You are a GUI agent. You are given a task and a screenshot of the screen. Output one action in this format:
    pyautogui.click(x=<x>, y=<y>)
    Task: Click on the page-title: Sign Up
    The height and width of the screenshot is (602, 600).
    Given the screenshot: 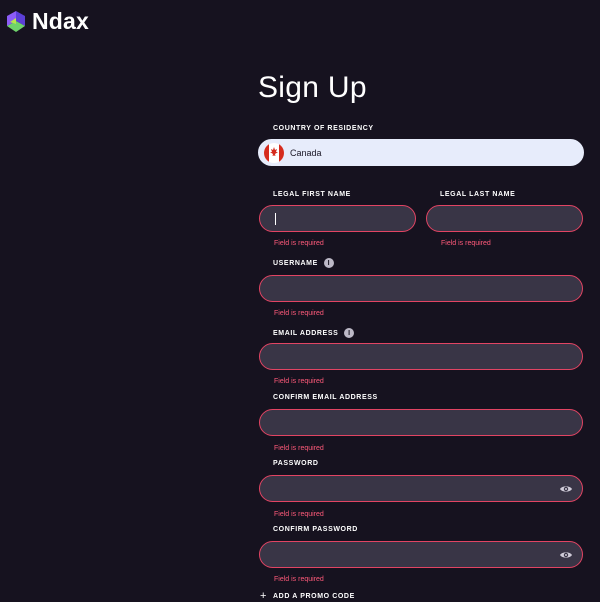 What is the action you would take?
    pyautogui.click(x=312, y=87)
    